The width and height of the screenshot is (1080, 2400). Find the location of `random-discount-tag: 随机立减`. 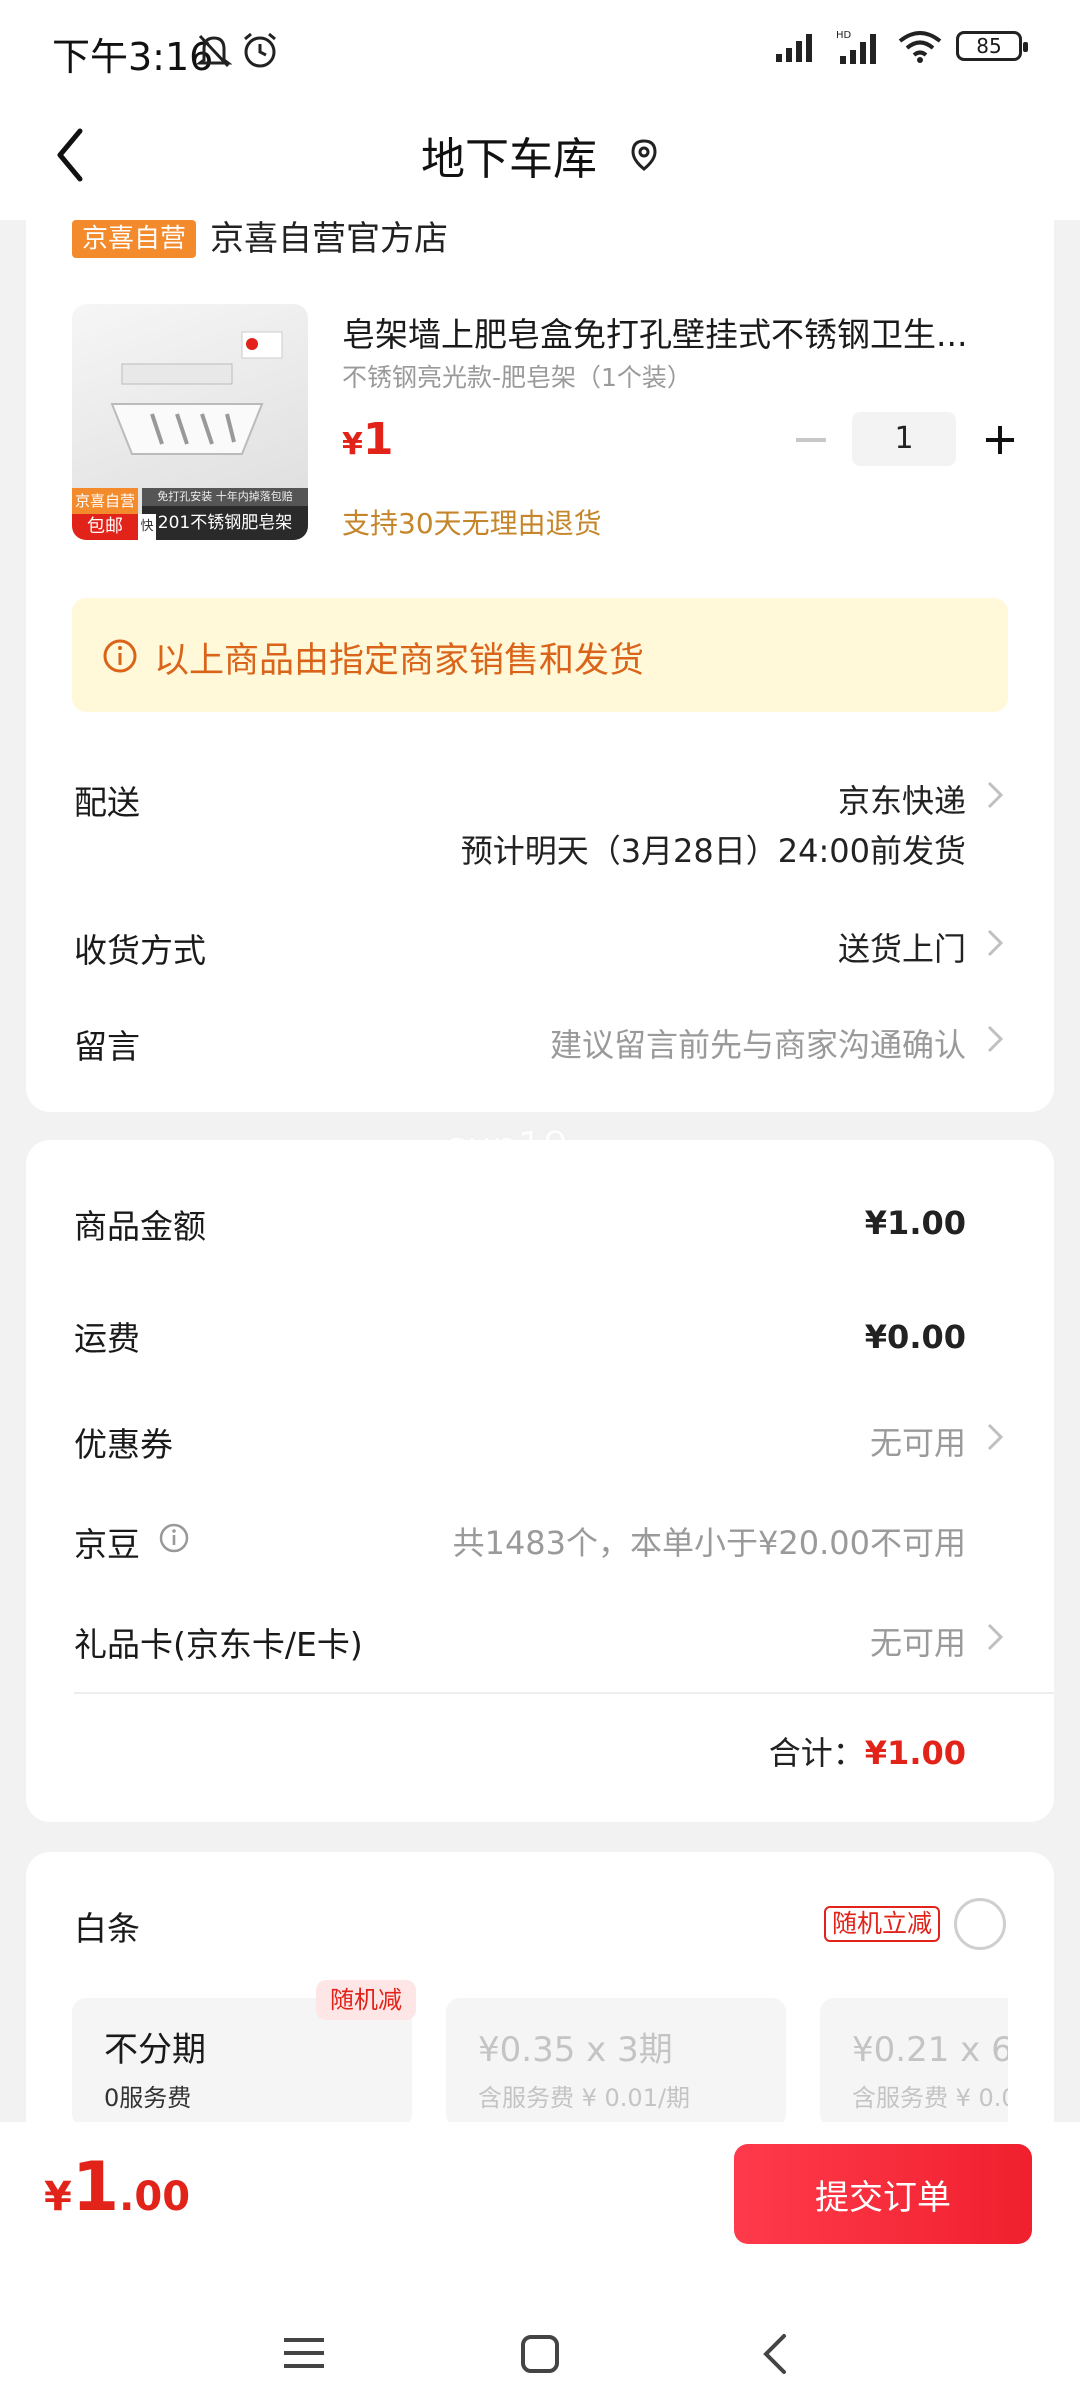

random-discount-tag: 随机立减 is located at coordinates (882, 1924).